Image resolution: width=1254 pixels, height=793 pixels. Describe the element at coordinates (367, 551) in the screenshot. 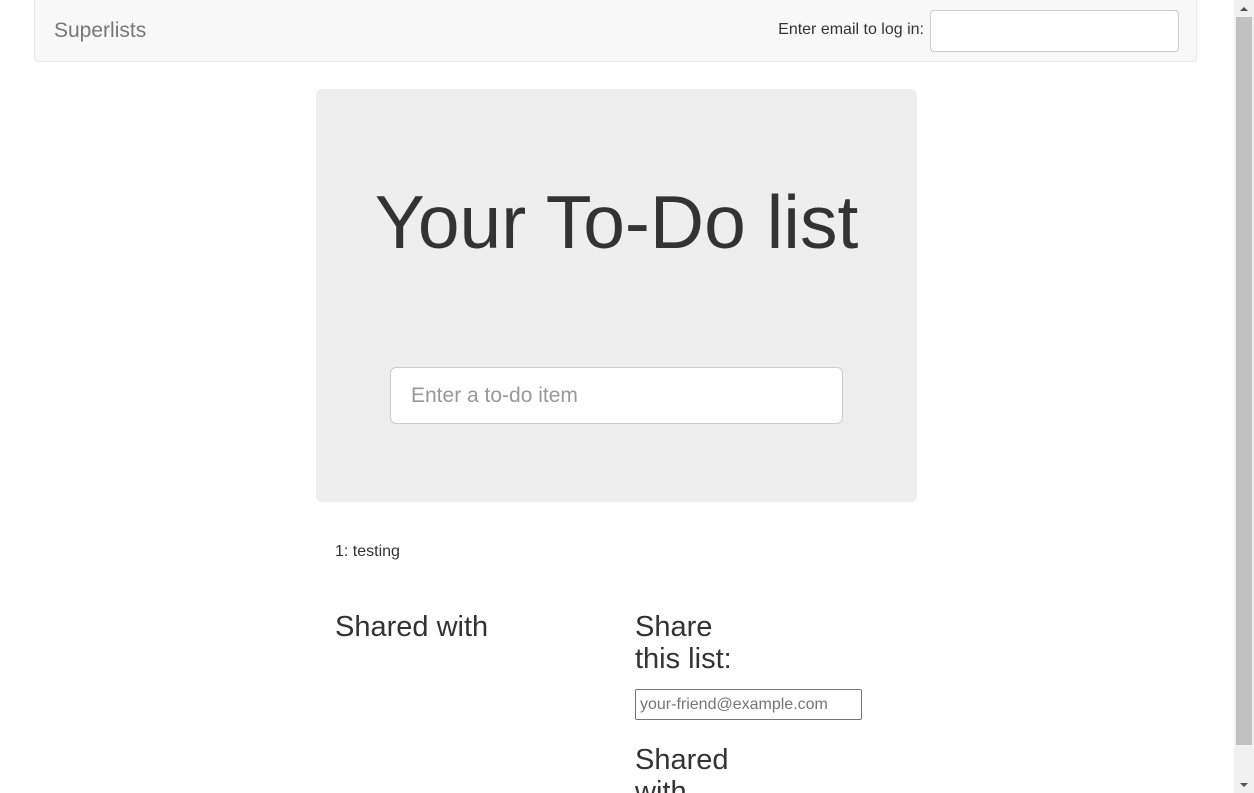

I see `list-item: 1: testing` at that location.